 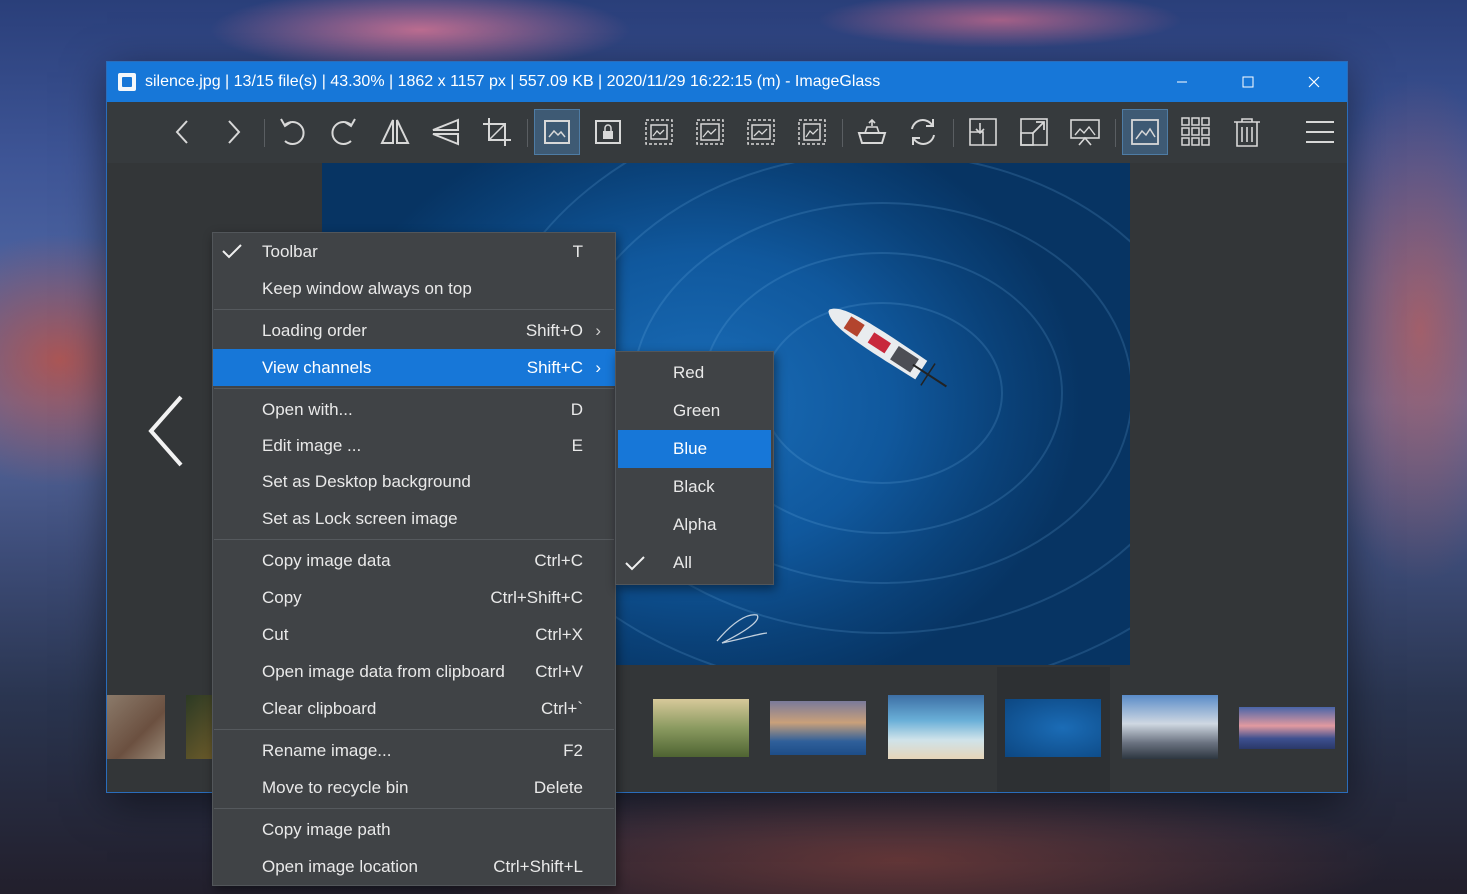 I want to click on rotate-right-icon, so click(x=343, y=131).